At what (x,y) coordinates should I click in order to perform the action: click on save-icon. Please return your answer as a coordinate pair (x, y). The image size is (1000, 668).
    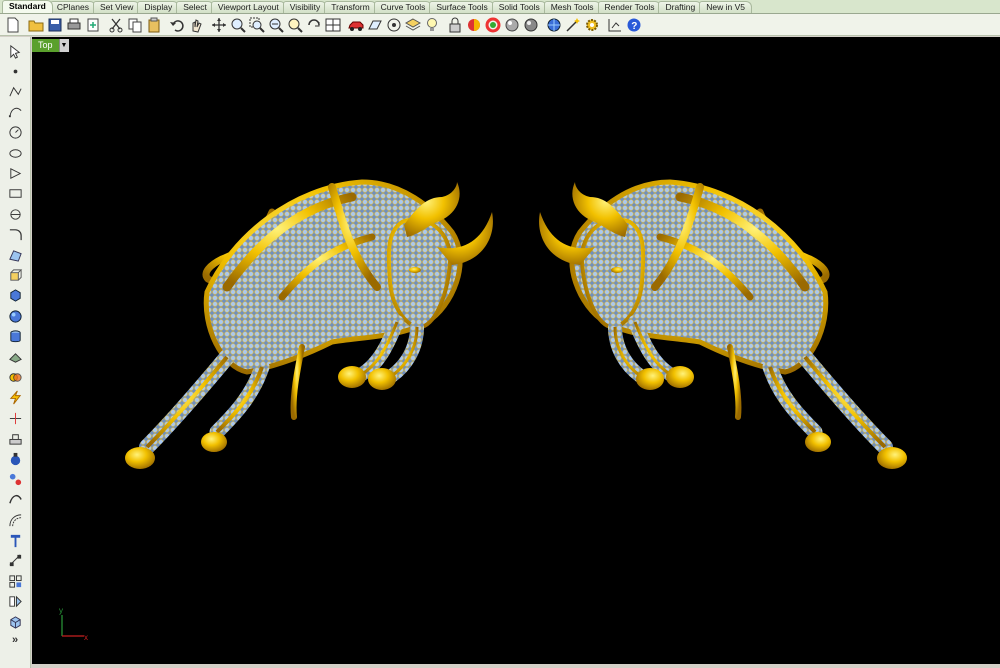
    Looking at the image, I should click on (54, 24).